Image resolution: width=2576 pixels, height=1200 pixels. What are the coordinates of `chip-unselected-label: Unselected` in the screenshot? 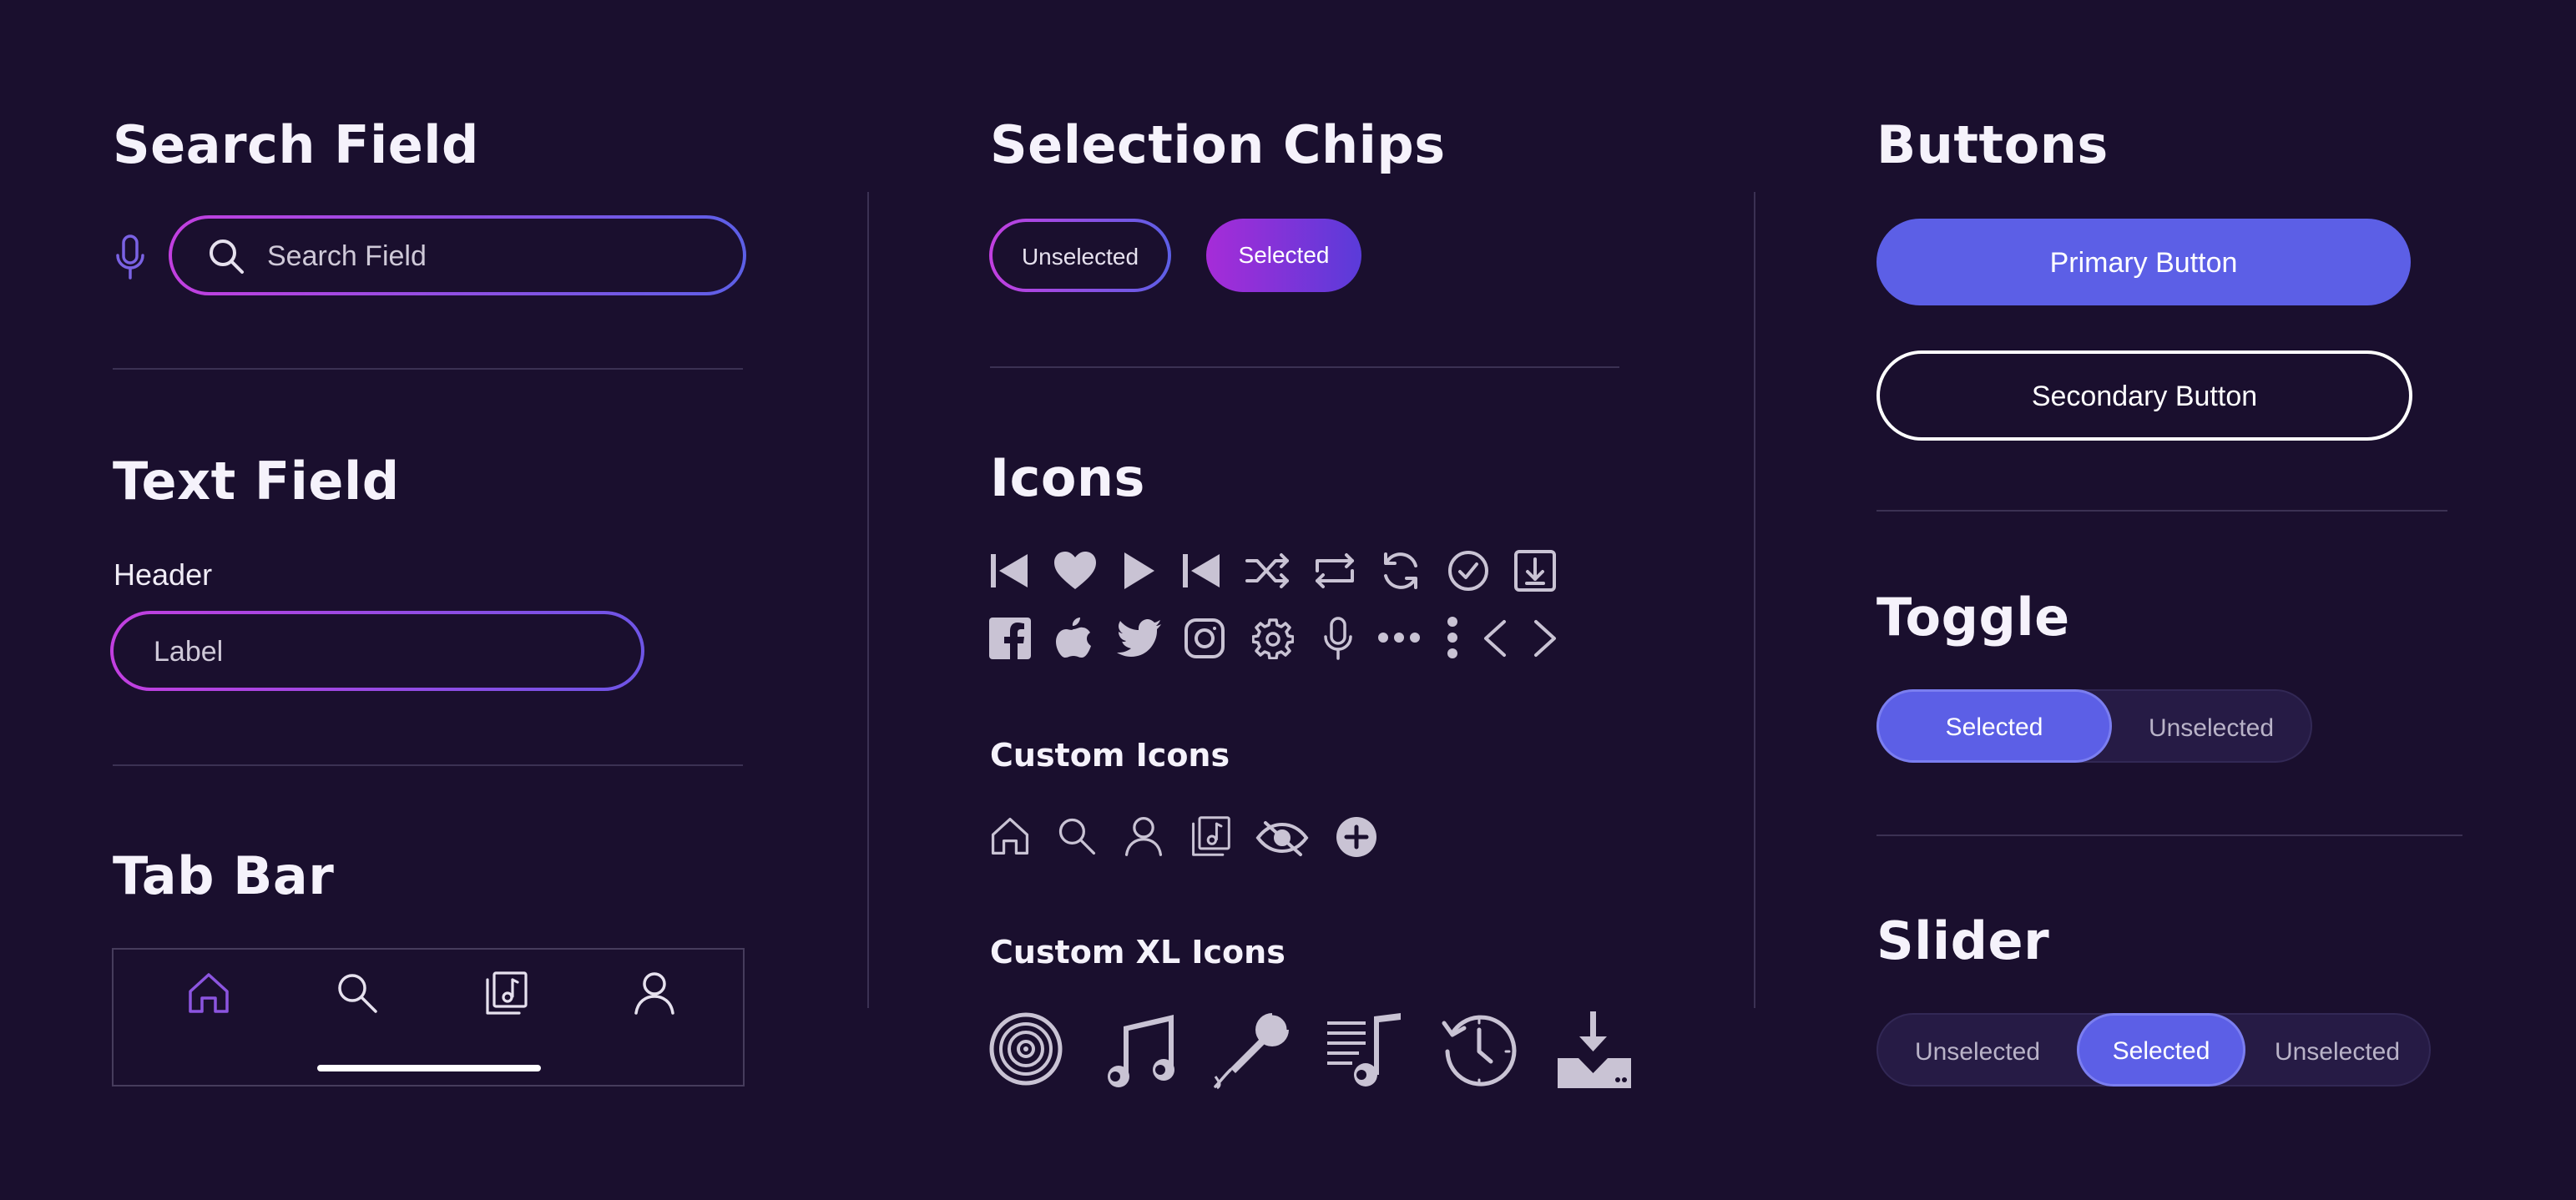 It's located at (1080, 257).